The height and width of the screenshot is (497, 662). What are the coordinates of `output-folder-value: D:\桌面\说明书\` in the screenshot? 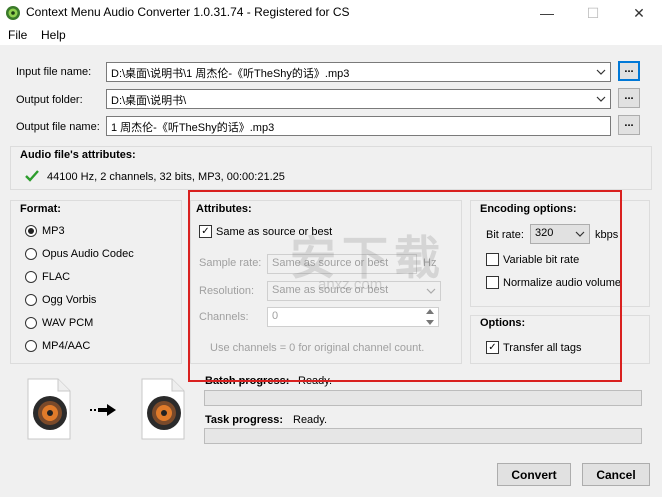 It's located at (149, 101).